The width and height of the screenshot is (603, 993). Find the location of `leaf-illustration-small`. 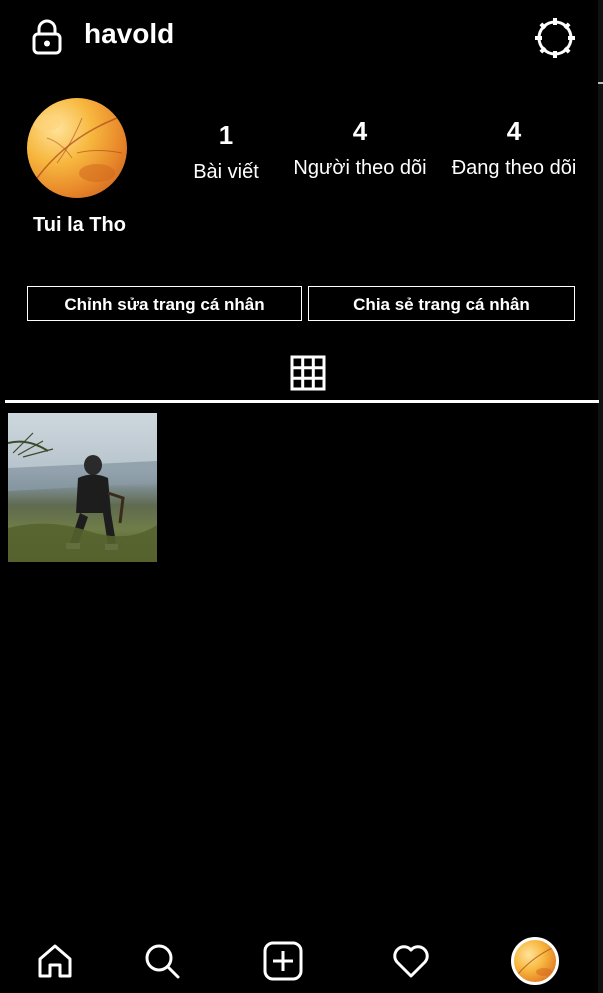

leaf-illustration-small is located at coordinates (535, 961).